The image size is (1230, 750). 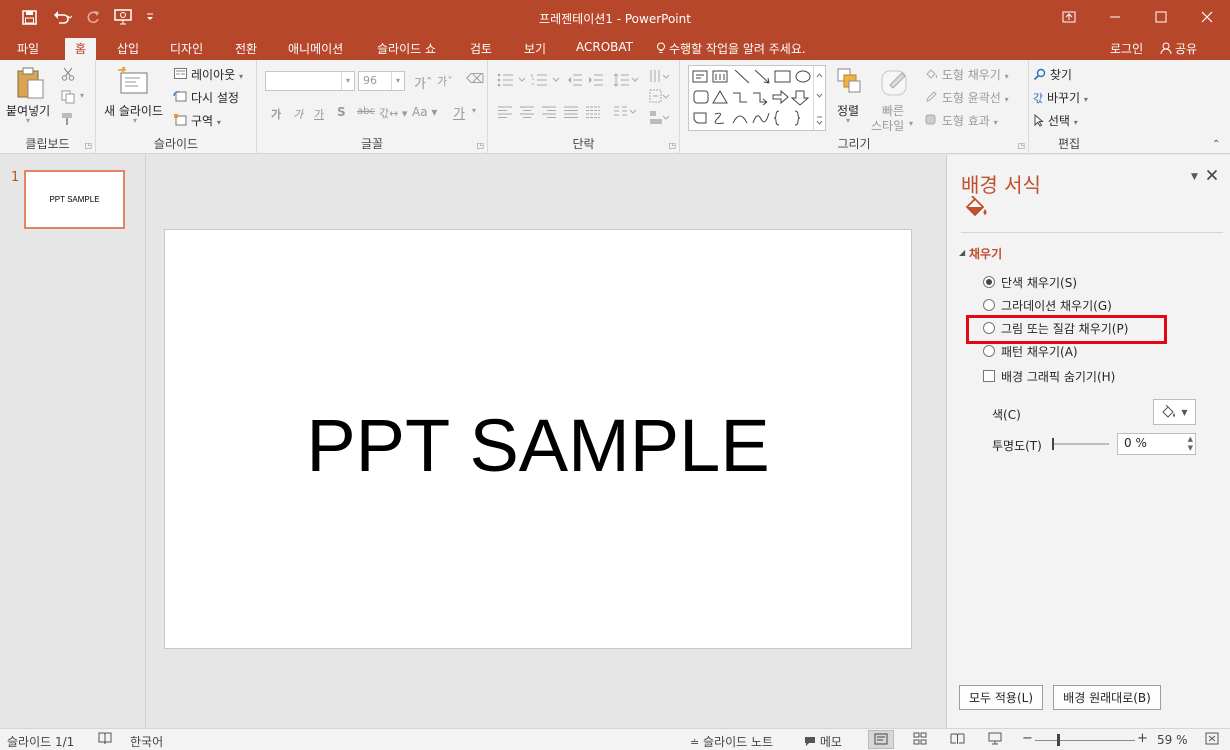 What do you see at coordinates (989, 351) in the screenshot?
I see `pattern-fill-radio` at bounding box center [989, 351].